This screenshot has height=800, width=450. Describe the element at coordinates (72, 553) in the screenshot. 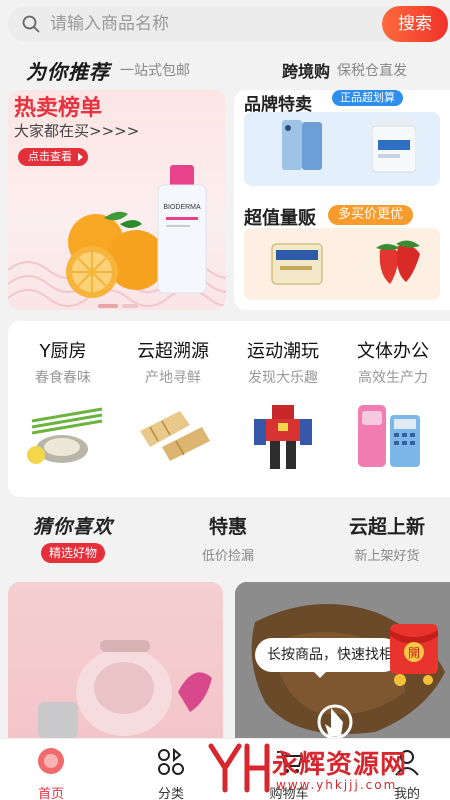

I see `tab-subtitle: 精选好物` at that location.